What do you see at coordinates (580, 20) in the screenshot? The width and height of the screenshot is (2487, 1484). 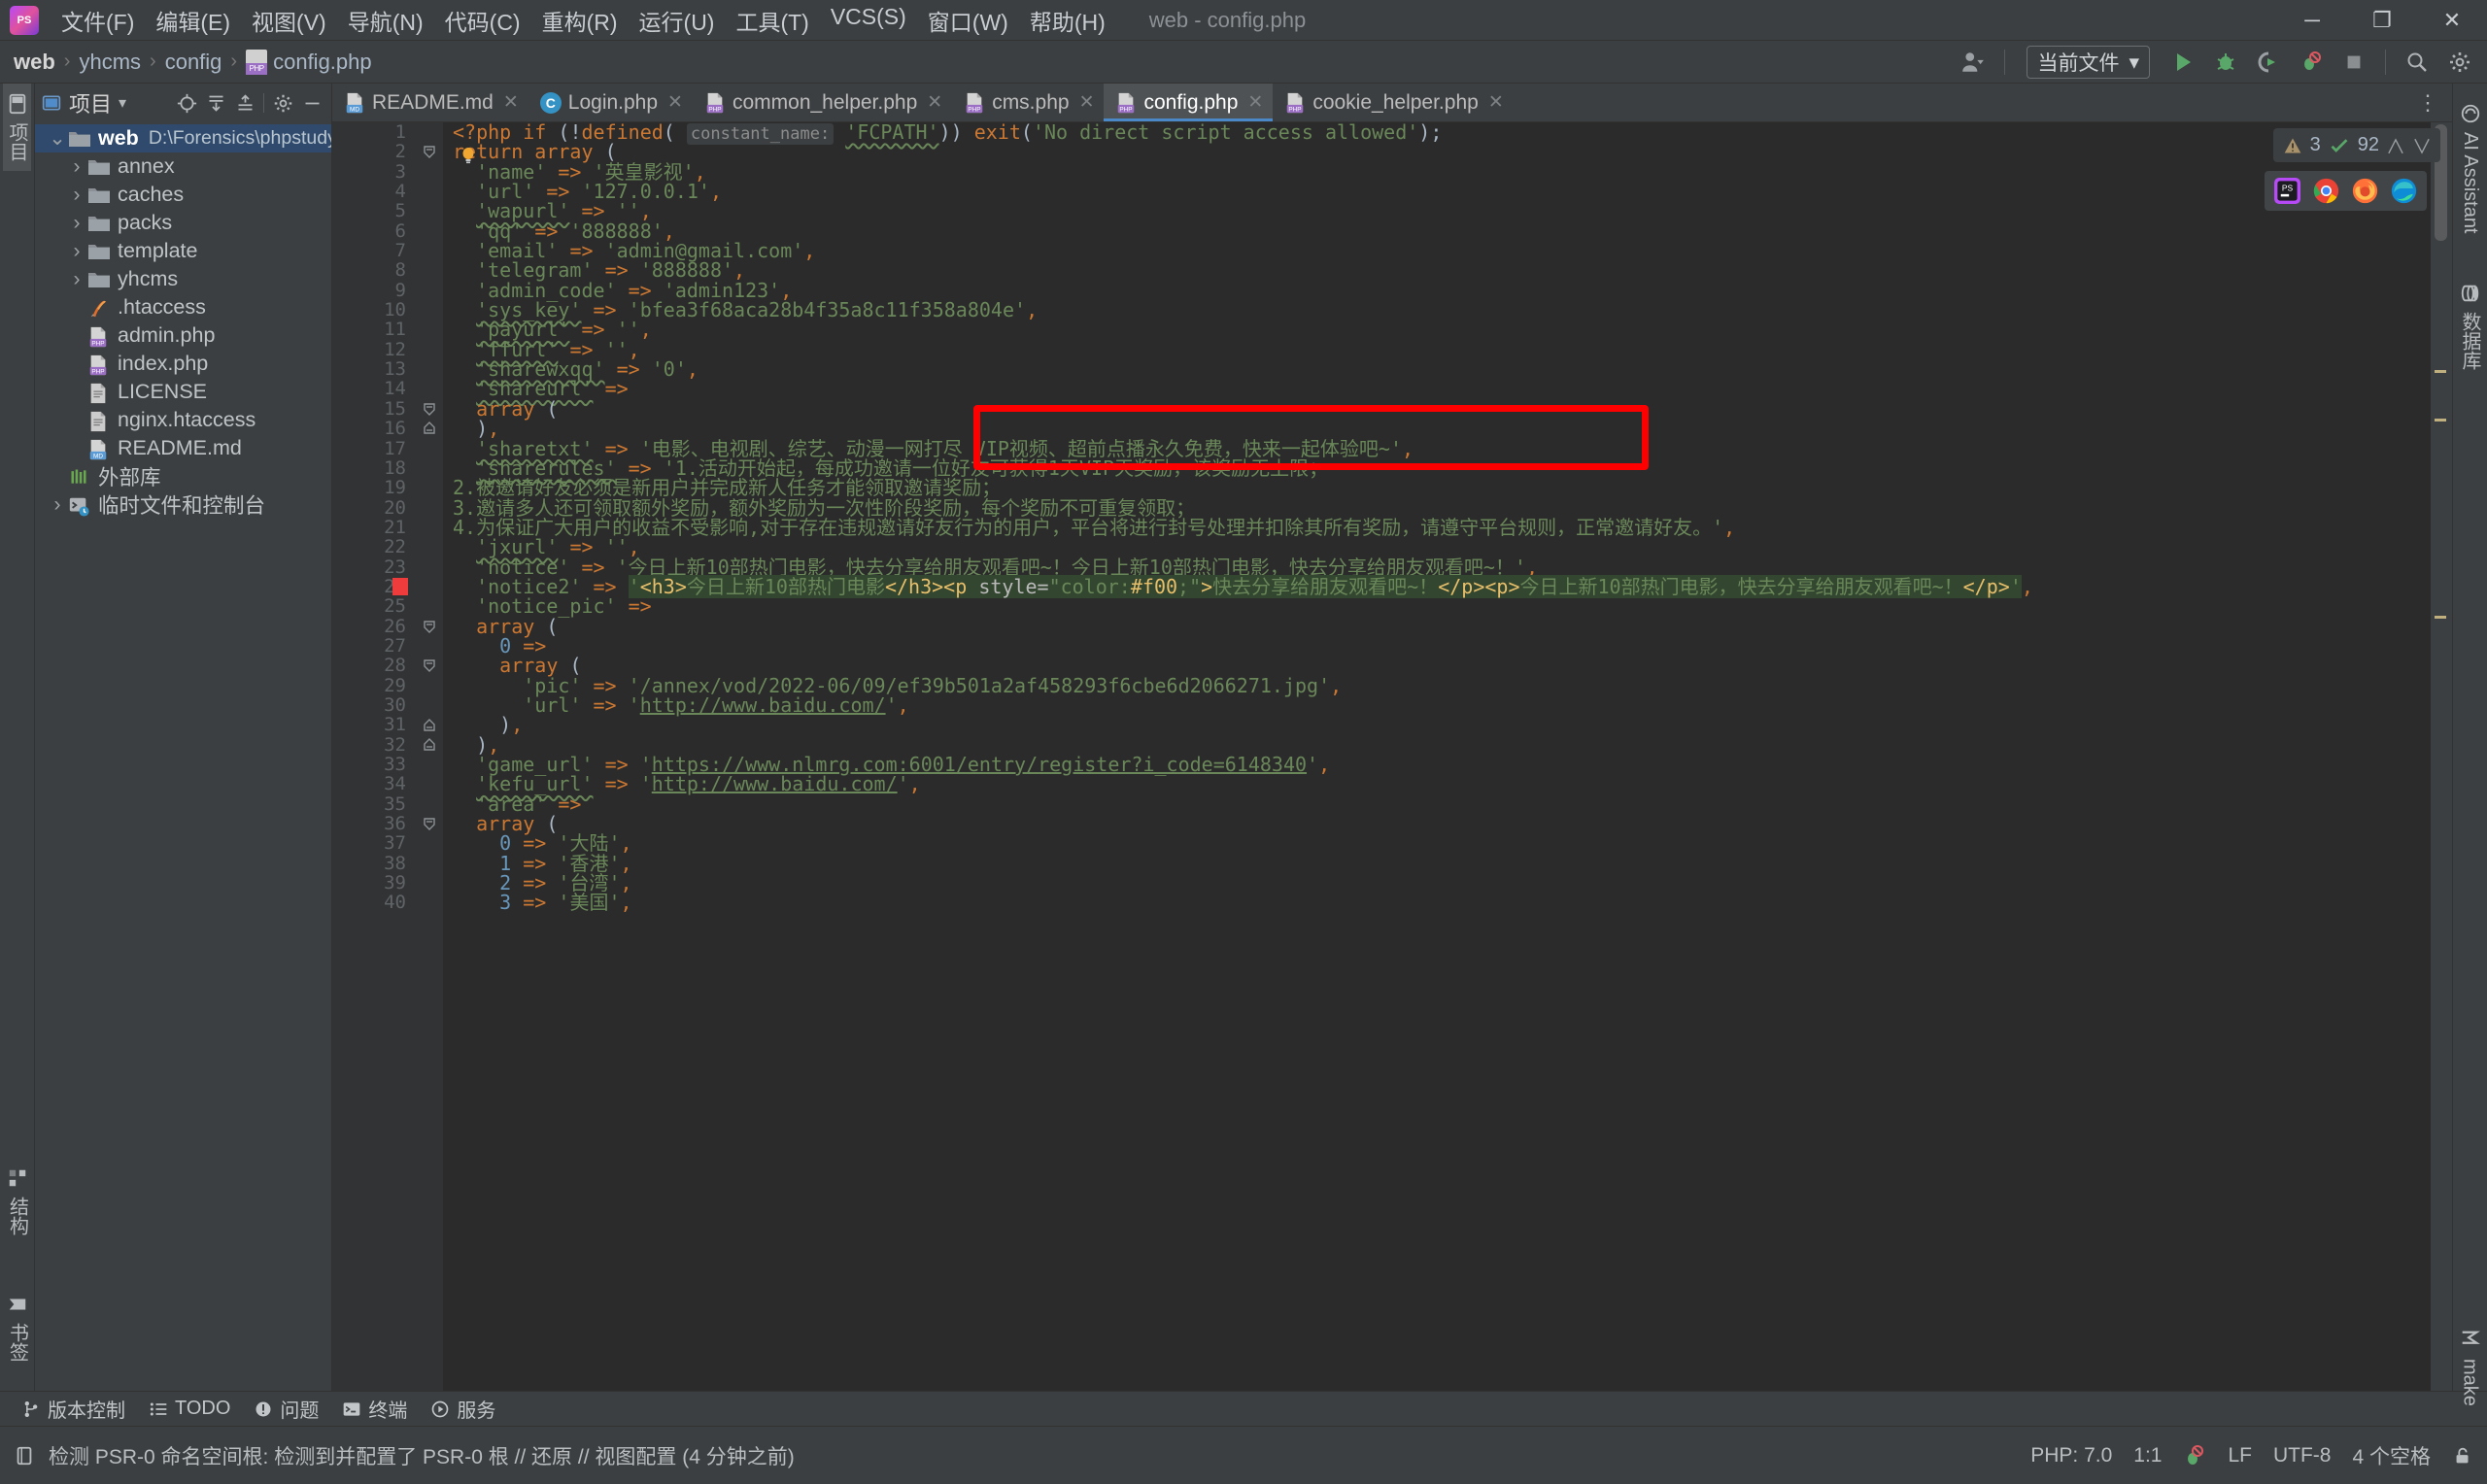 I see `menu-refactor: 重构(R)` at bounding box center [580, 20].